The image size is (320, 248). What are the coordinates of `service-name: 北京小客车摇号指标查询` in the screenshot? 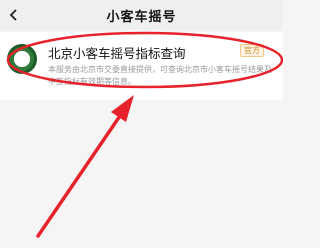 It's located at (117, 52).